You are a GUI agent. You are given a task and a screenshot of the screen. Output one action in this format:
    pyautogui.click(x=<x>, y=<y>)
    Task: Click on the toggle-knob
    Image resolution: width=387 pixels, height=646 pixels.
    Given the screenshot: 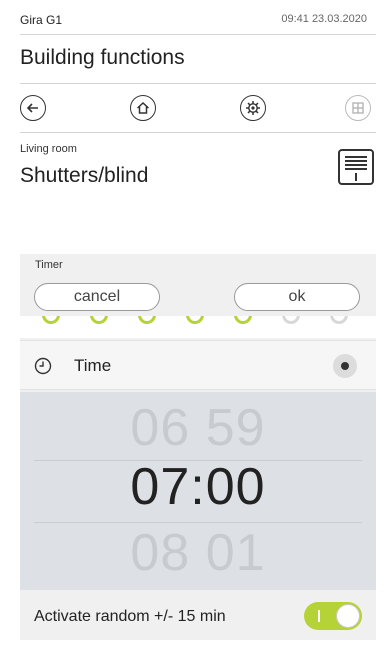 What is the action you would take?
    pyautogui.click(x=348, y=616)
    